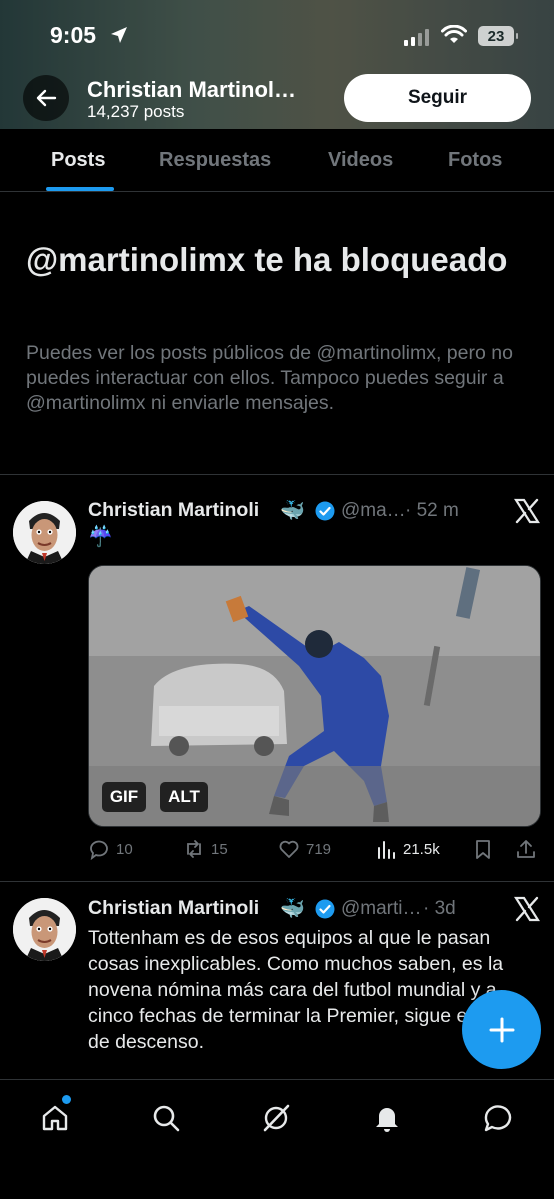 Image resolution: width=554 pixels, height=1199 pixels. Describe the element at coordinates (304, 849) in the screenshot. I see `like-button: 719` at that location.